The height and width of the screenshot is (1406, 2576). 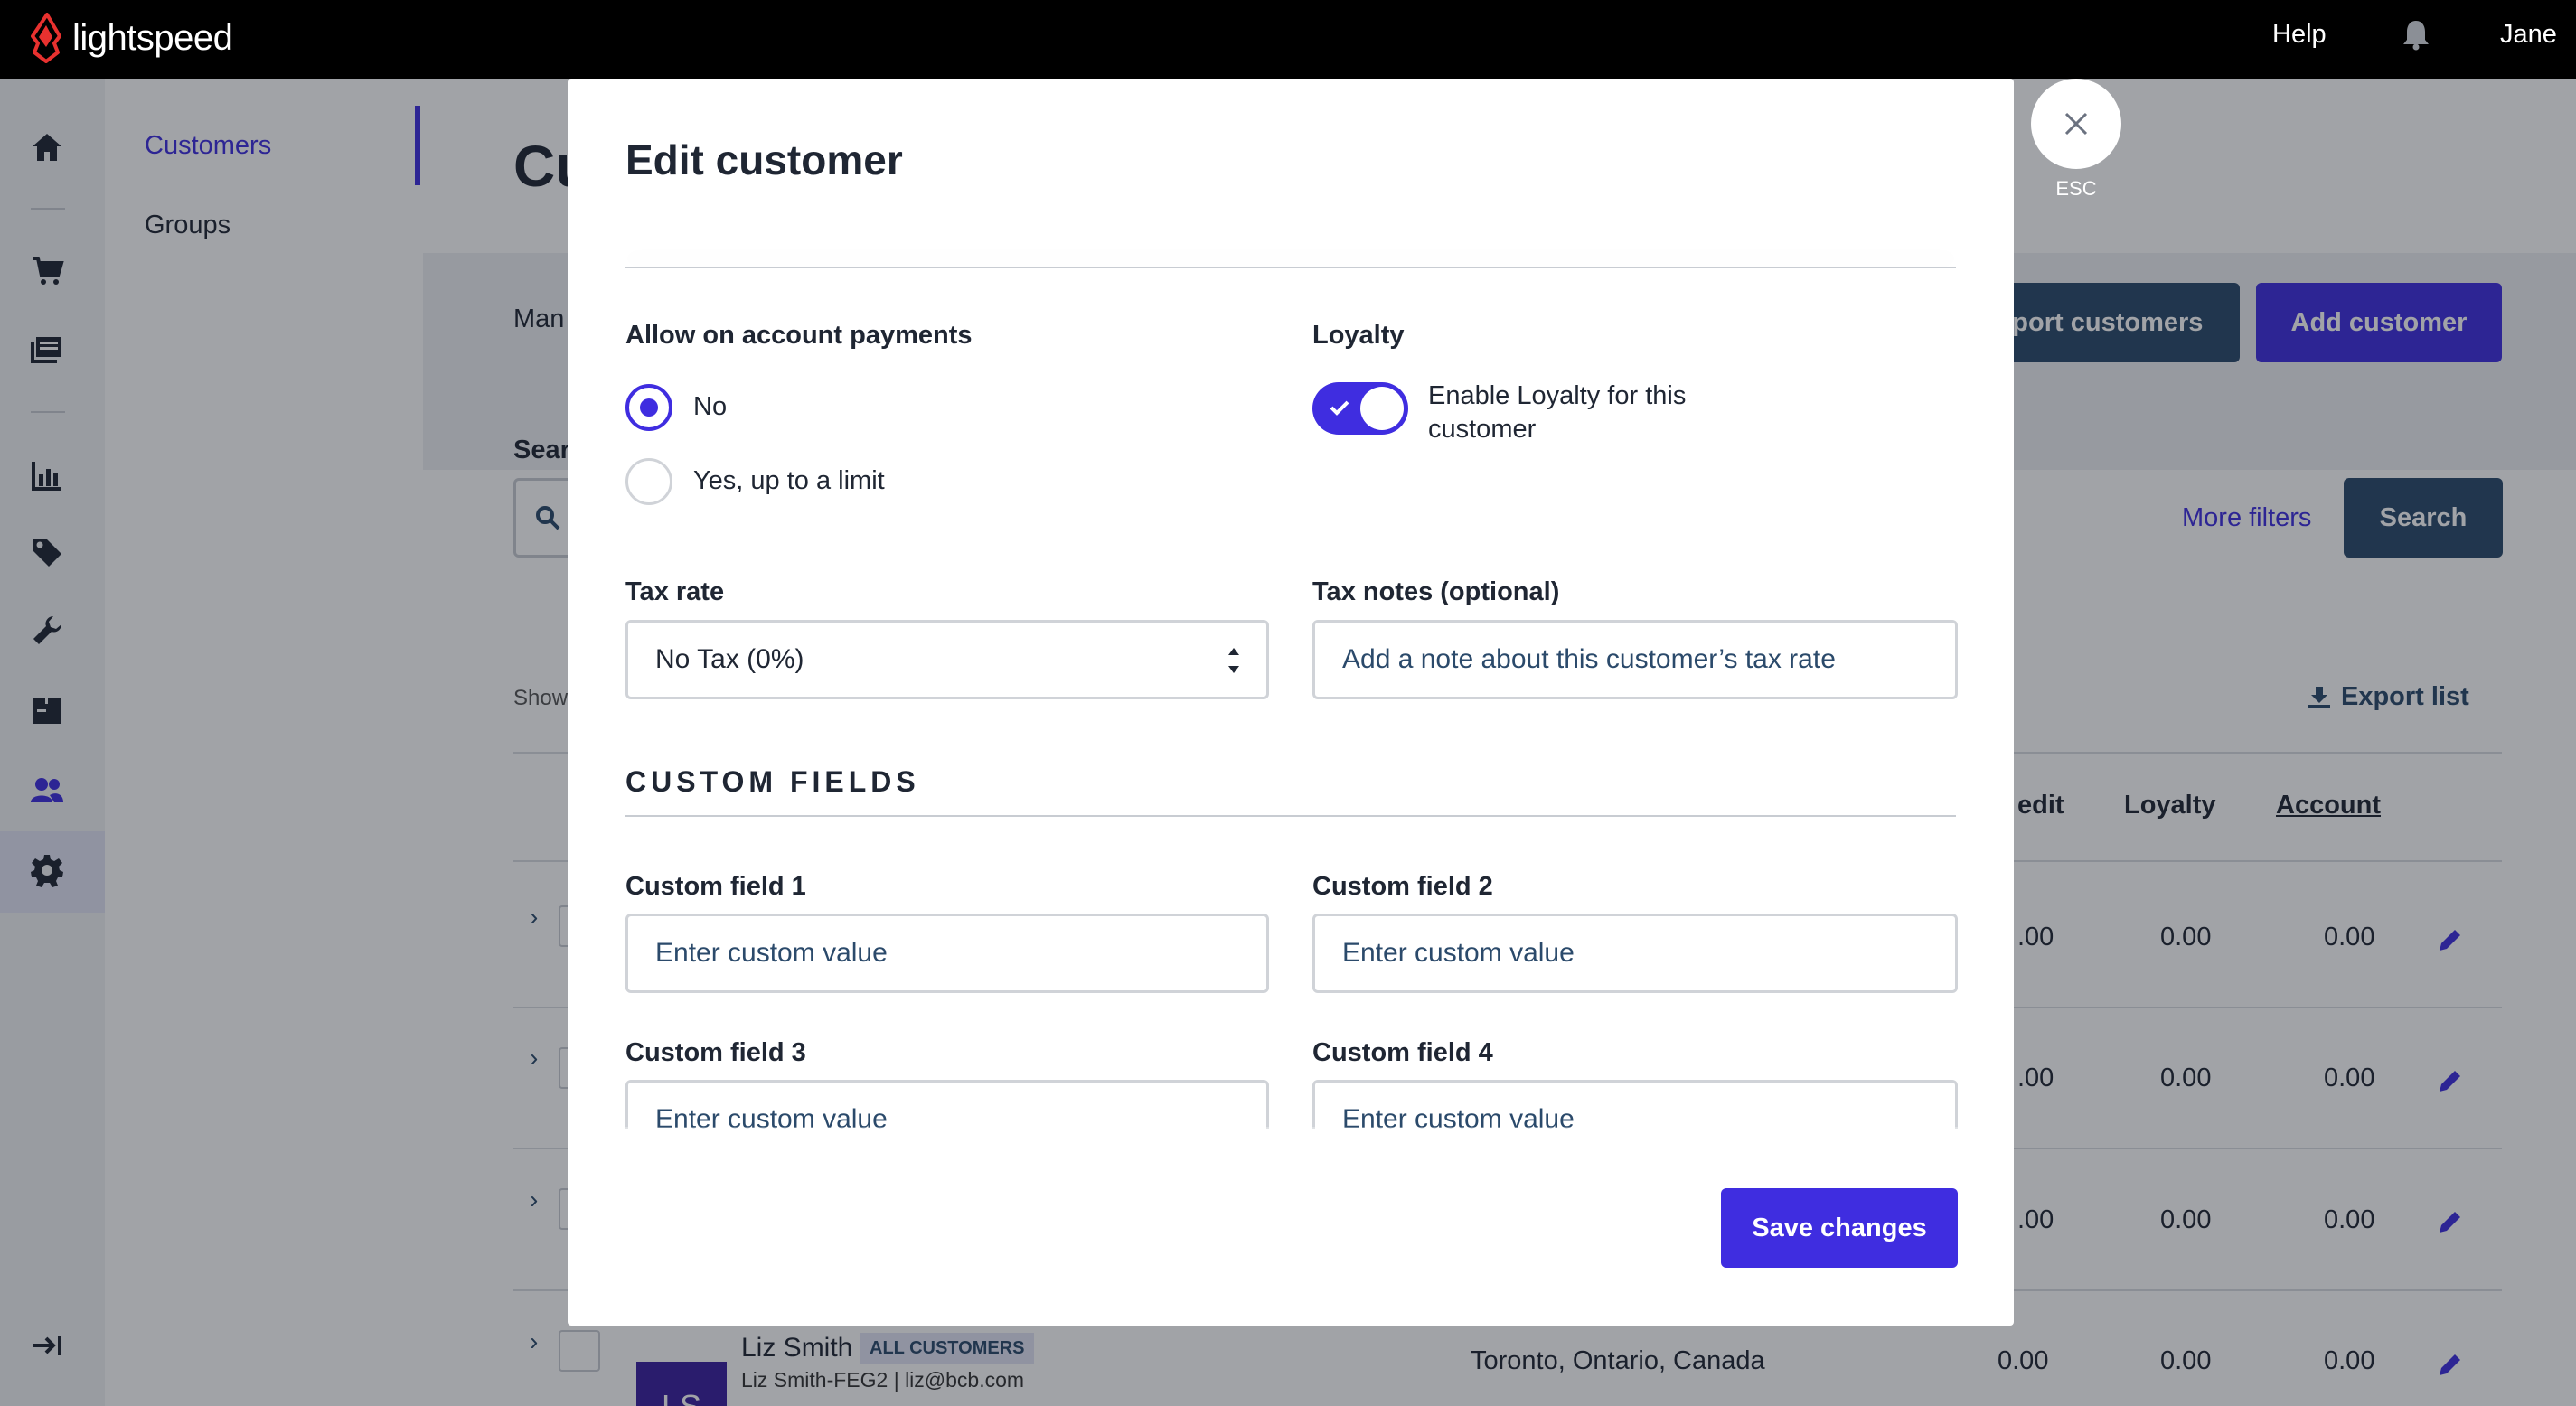 I want to click on custom-field-1-input: Enter custom value, so click(x=947, y=954).